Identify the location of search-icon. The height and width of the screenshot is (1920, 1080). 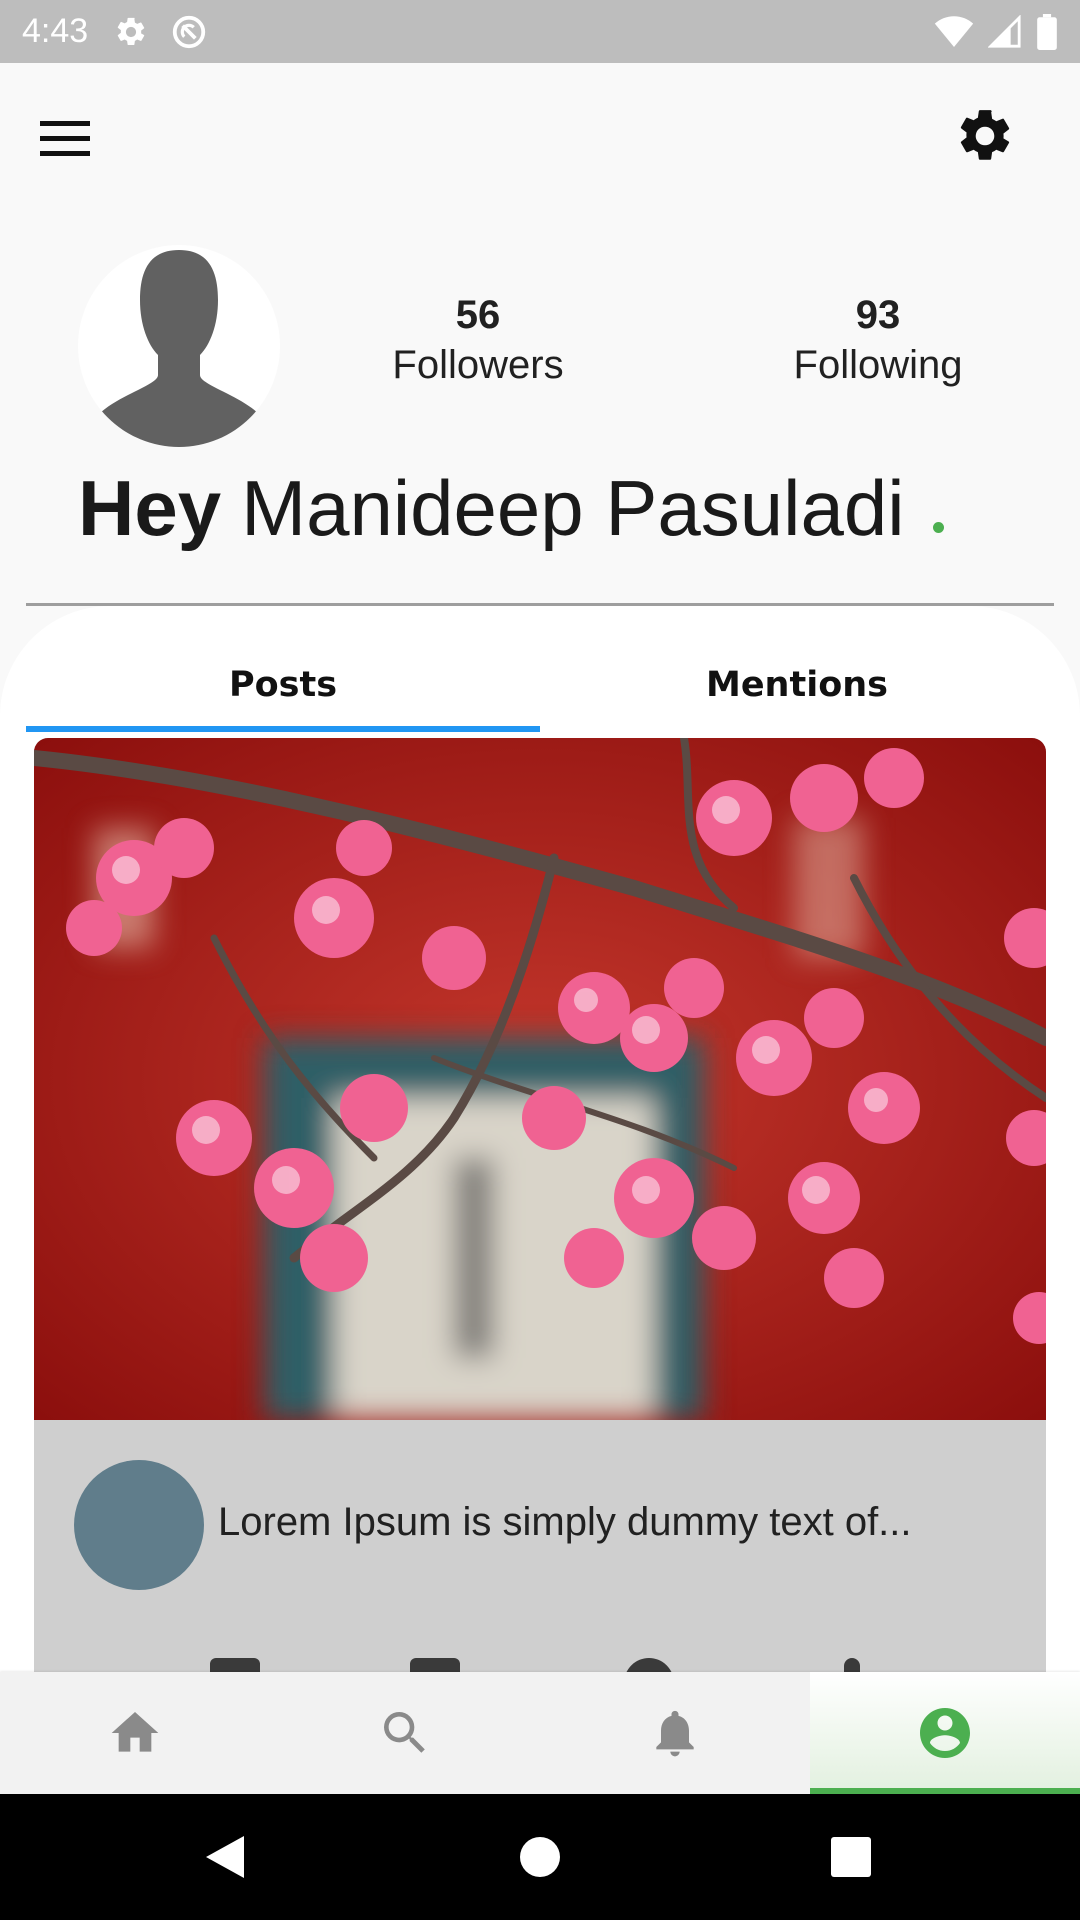
(404, 1732).